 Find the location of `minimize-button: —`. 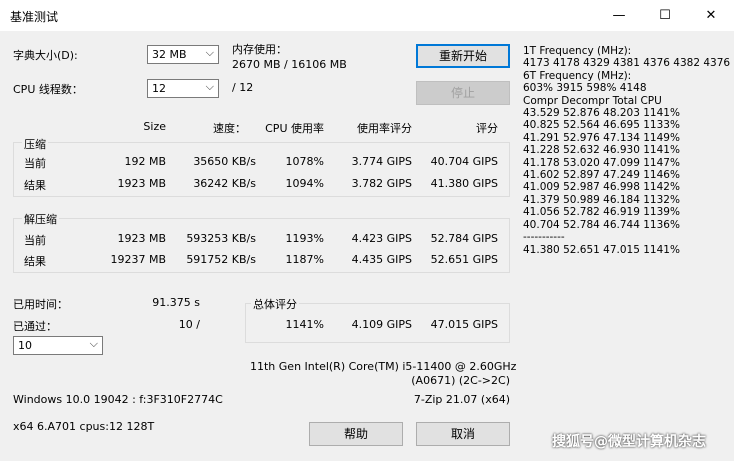

minimize-button: — is located at coordinates (619, 15).